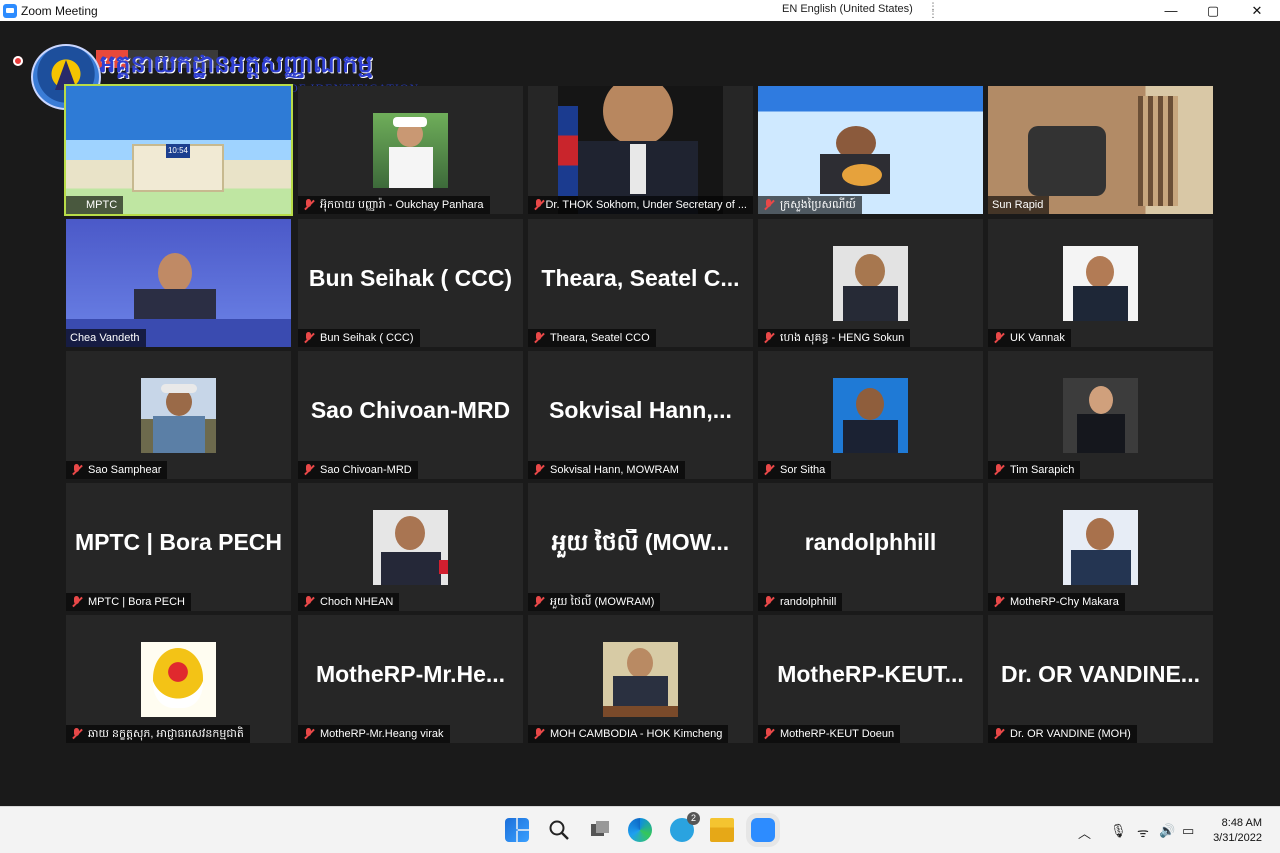  I want to click on gdi-khmer-title: អគ្គនាយកដ្ឋានអត្តសញ្ញាណកម្ម, so click(236, 64).